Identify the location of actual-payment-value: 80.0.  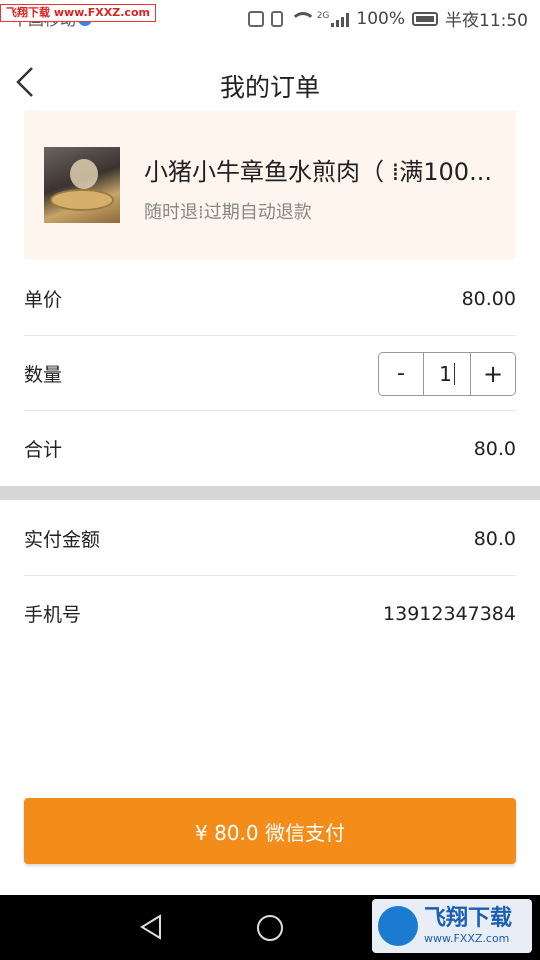
(494, 538).